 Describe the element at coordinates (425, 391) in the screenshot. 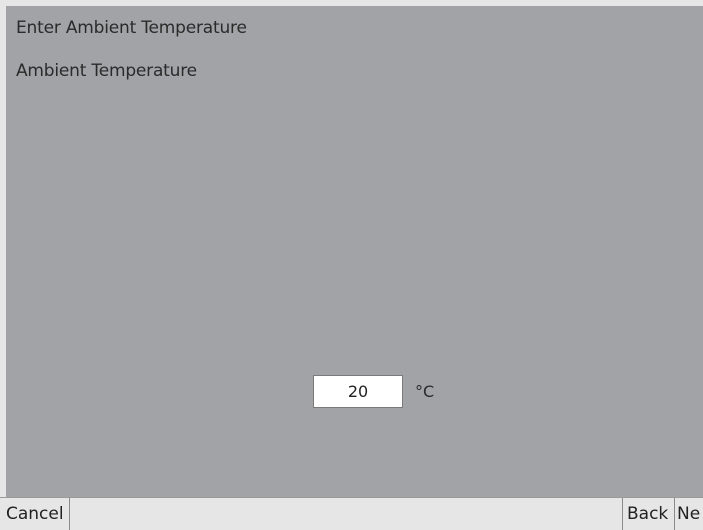

I see `temperature-unit-label: °C` at that location.